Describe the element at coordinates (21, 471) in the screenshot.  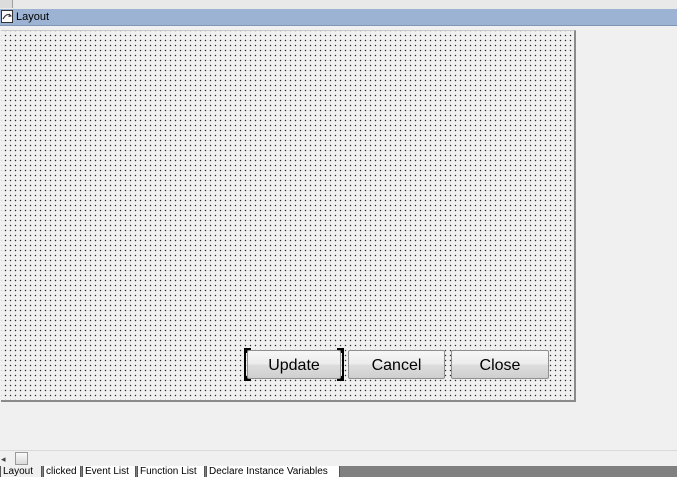
I see `tab-layout: Layout` at that location.